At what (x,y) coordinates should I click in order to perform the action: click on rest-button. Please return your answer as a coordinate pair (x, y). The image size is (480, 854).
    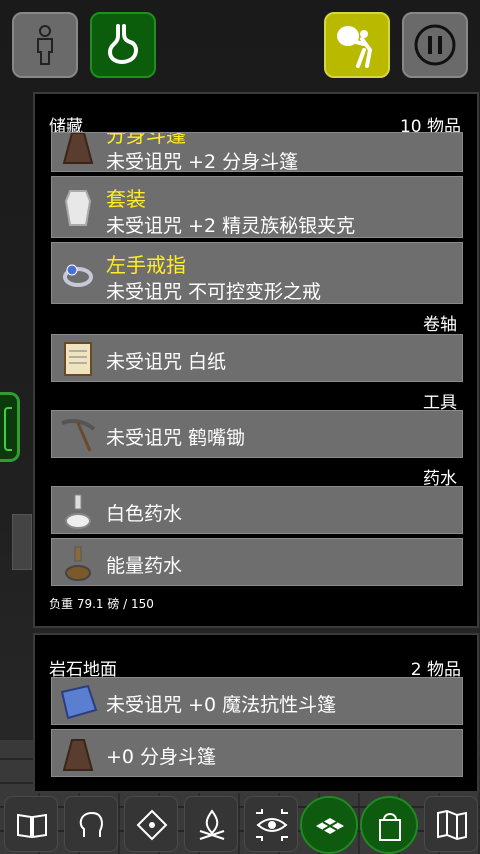
    Looking at the image, I should click on (211, 824).